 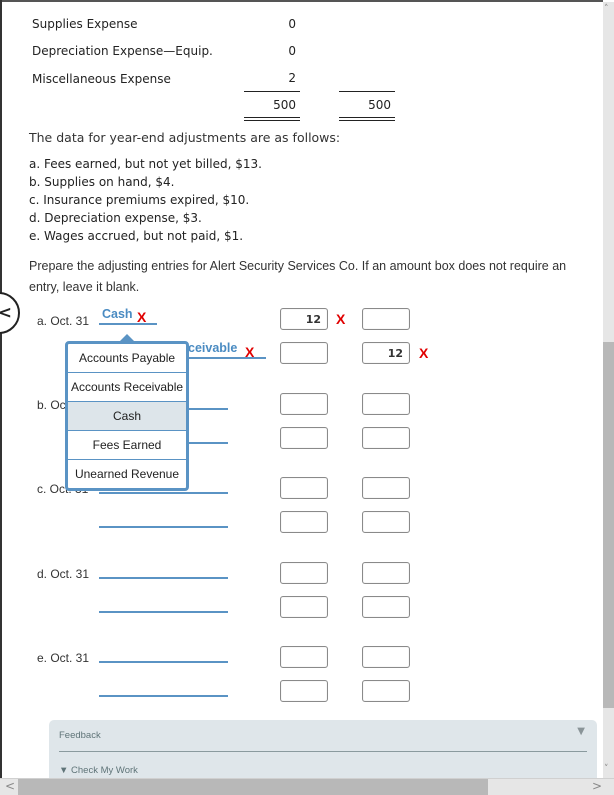 What do you see at coordinates (386, 691) in the screenshot?
I see `credit-input-e2` at bounding box center [386, 691].